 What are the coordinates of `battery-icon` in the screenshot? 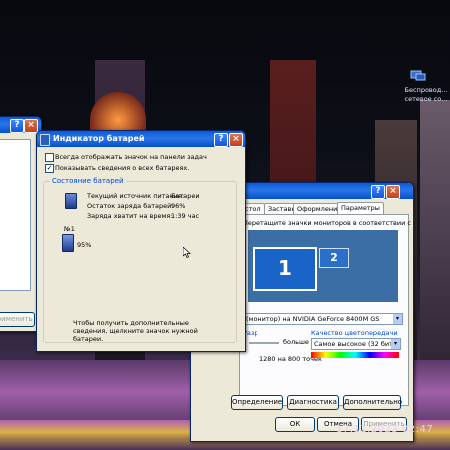 It's located at (71, 201).